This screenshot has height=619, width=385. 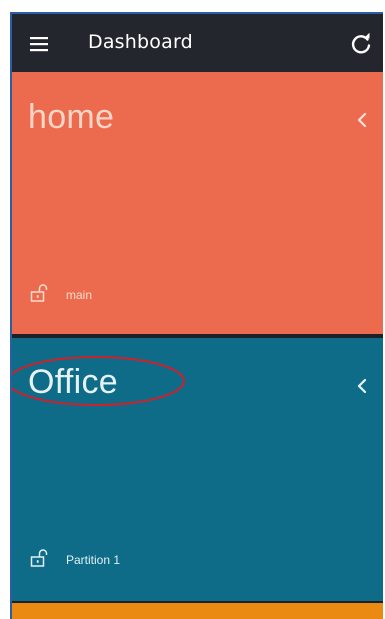 I want to click on partition-main: main, so click(x=61, y=295).